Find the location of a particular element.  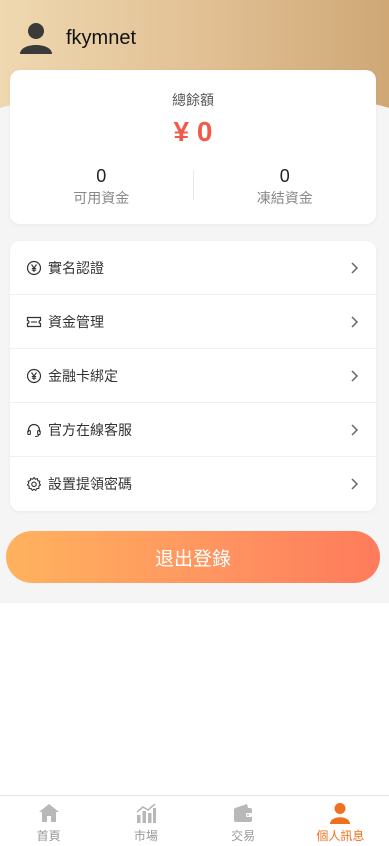

tab-profile: 個人訊息 is located at coordinates (340, 821).